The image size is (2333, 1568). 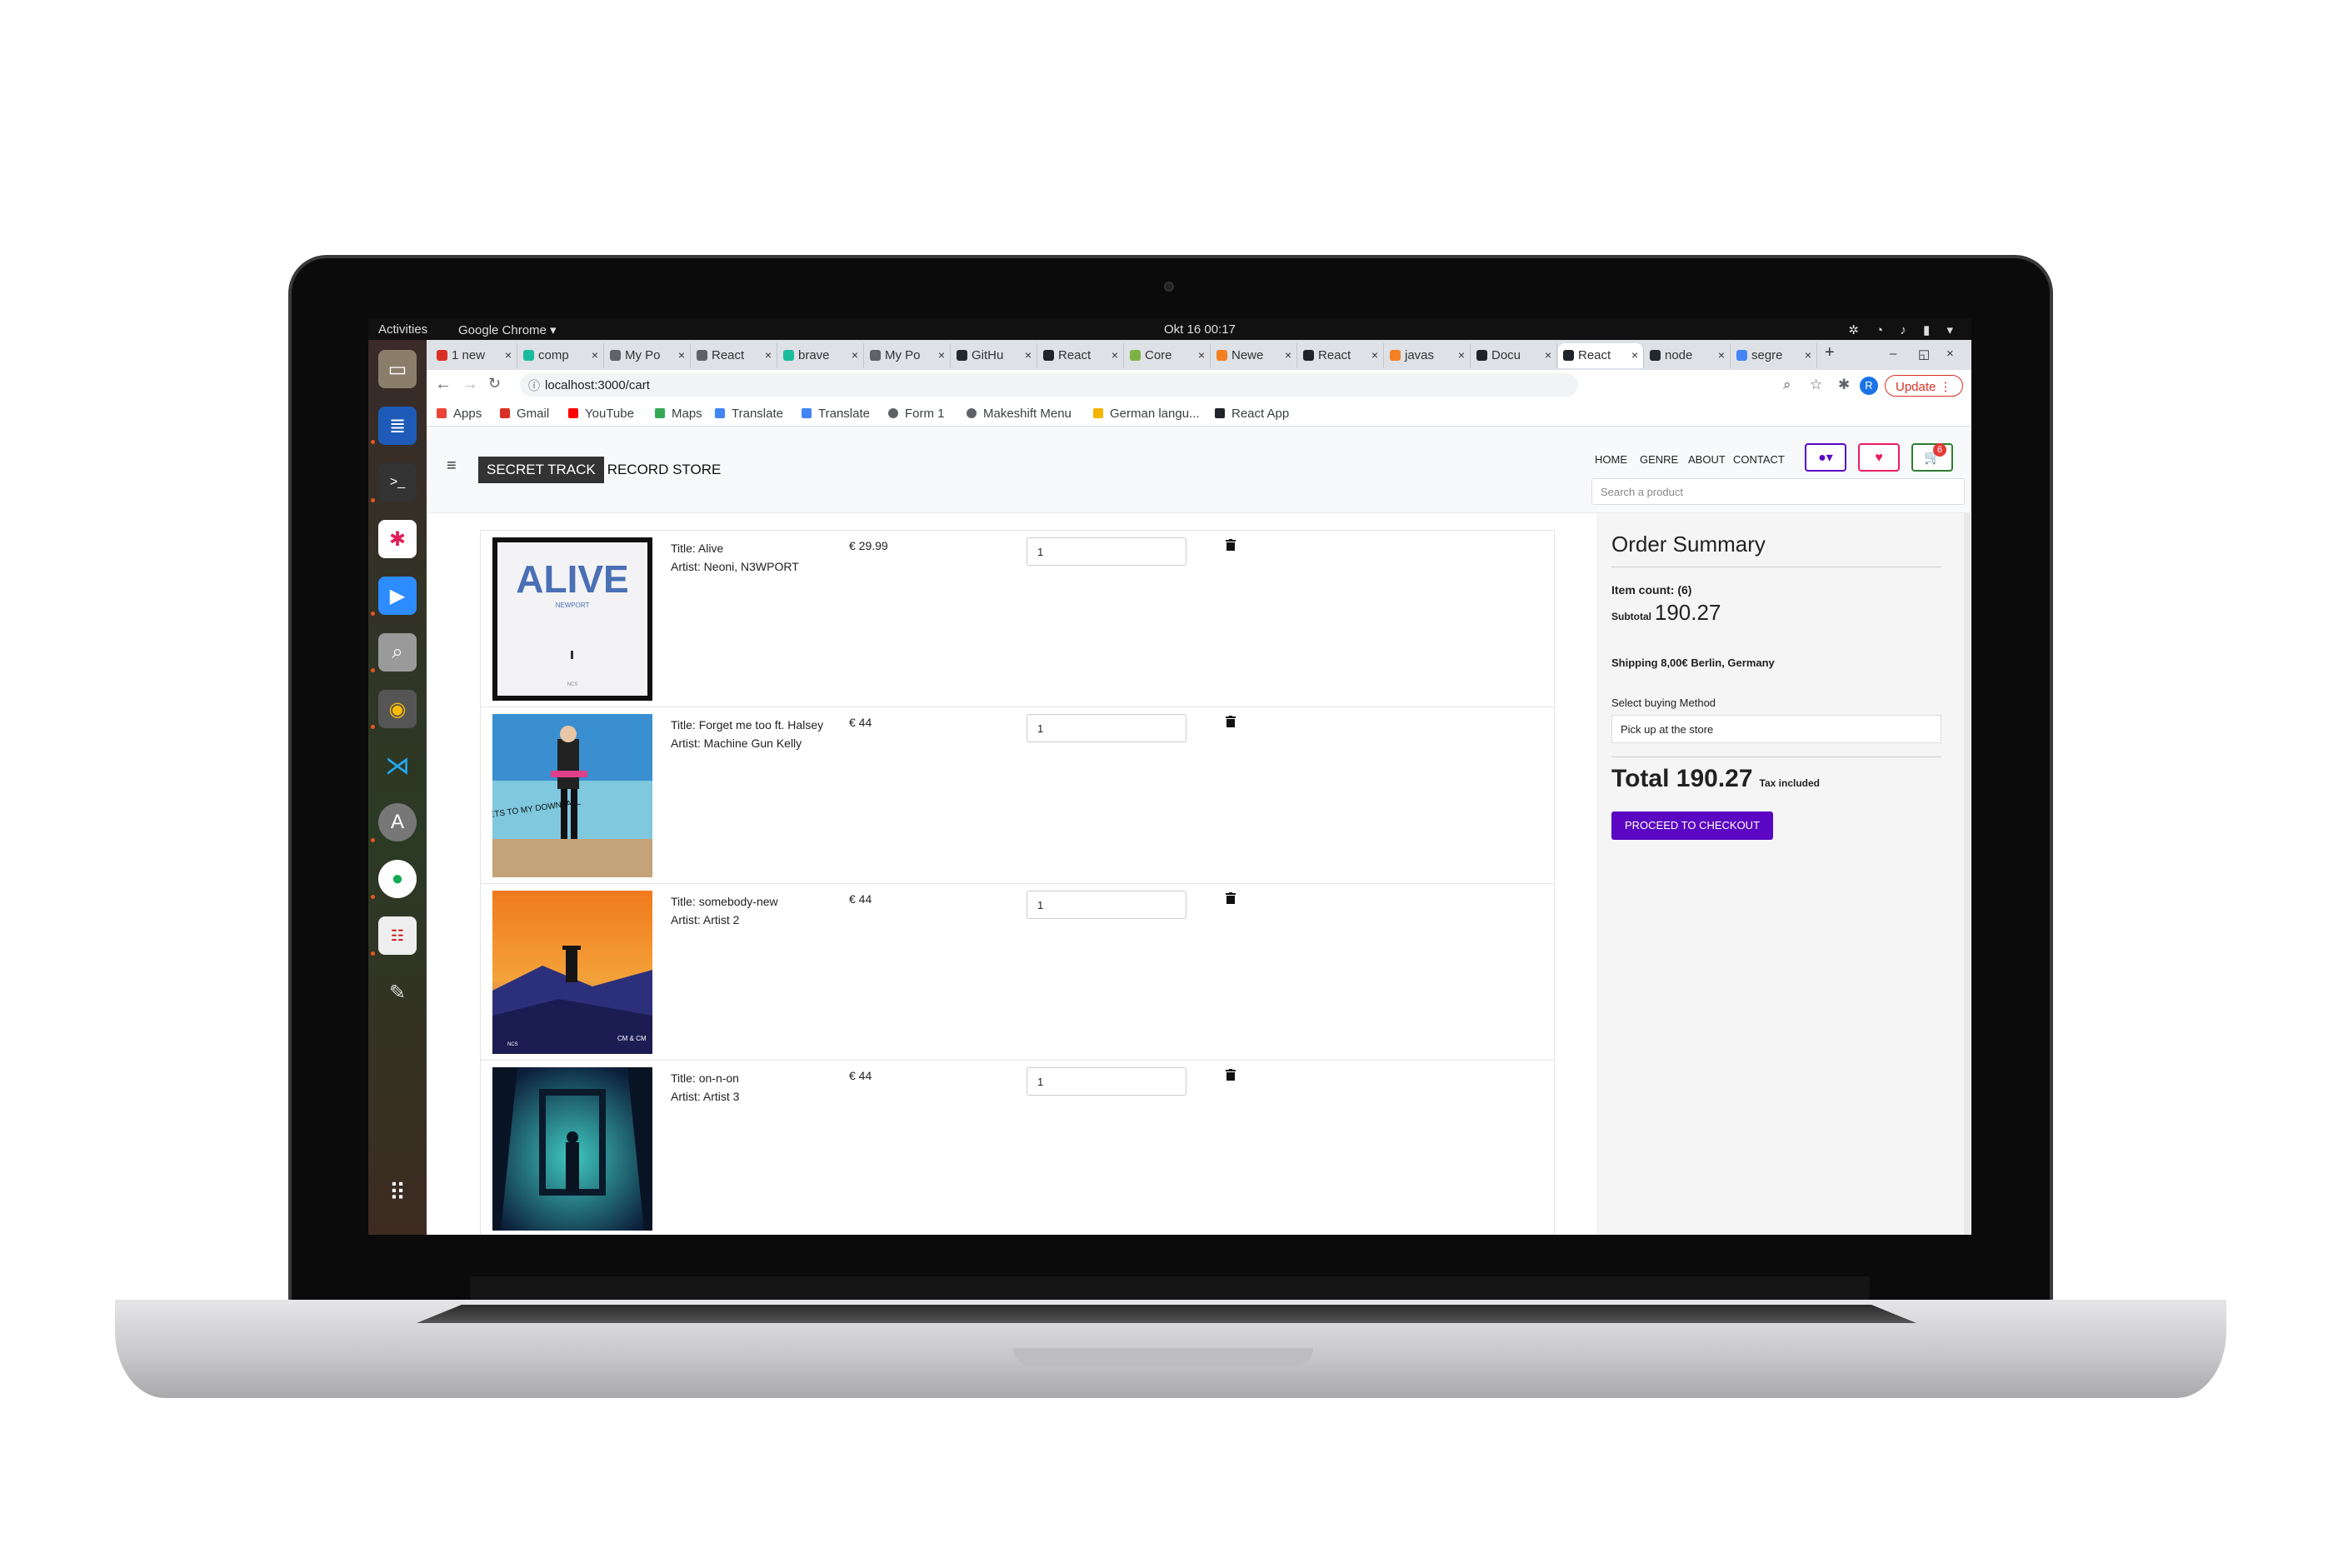 What do you see at coordinates (460, 414) in the screenshot?
I see `bookmark-apps: Apps` at bounding box center [460, 414].